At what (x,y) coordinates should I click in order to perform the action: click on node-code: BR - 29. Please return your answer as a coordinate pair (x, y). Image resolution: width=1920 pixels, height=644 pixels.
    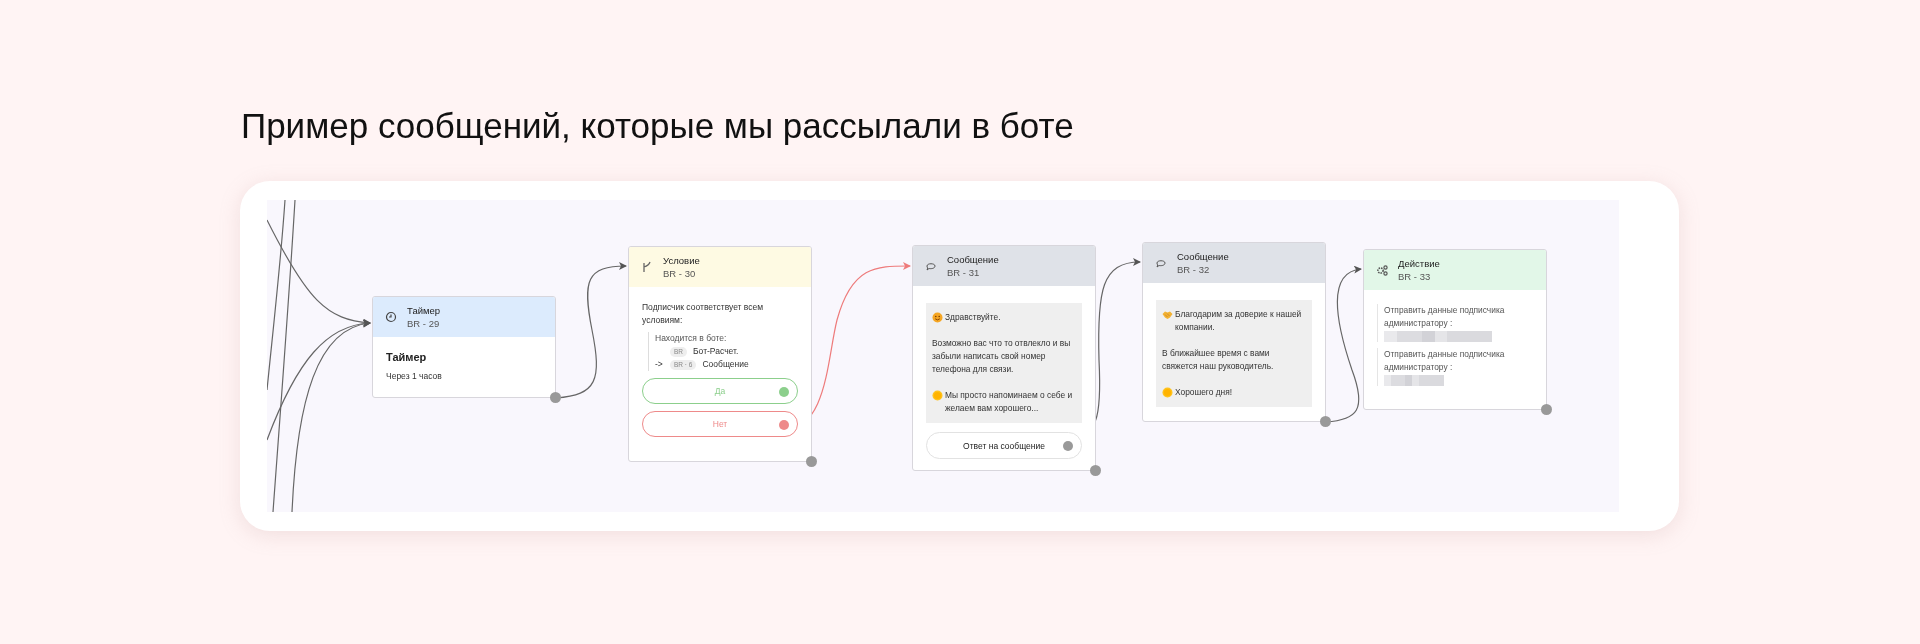
    Looking at the image, I should click on (424, 323).